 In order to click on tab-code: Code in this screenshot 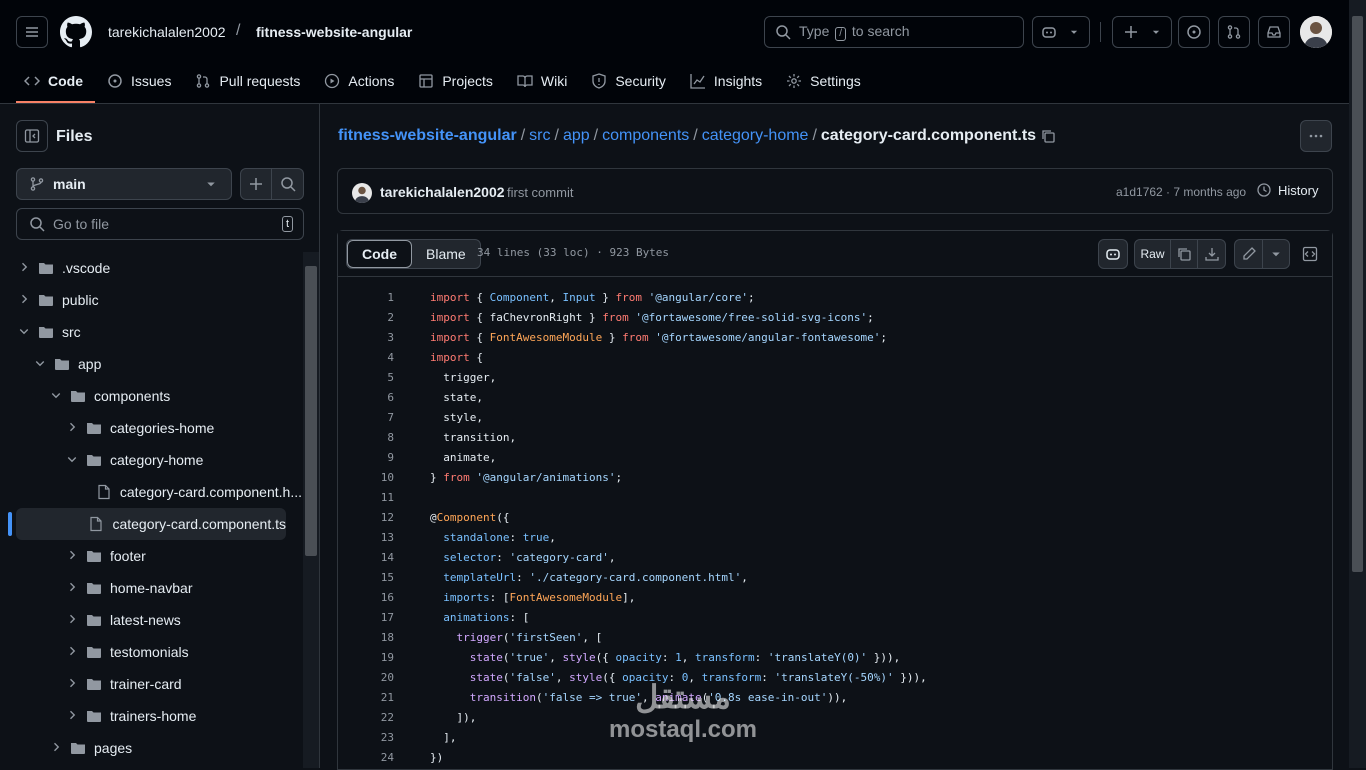, I will do `click(55, 83)`.